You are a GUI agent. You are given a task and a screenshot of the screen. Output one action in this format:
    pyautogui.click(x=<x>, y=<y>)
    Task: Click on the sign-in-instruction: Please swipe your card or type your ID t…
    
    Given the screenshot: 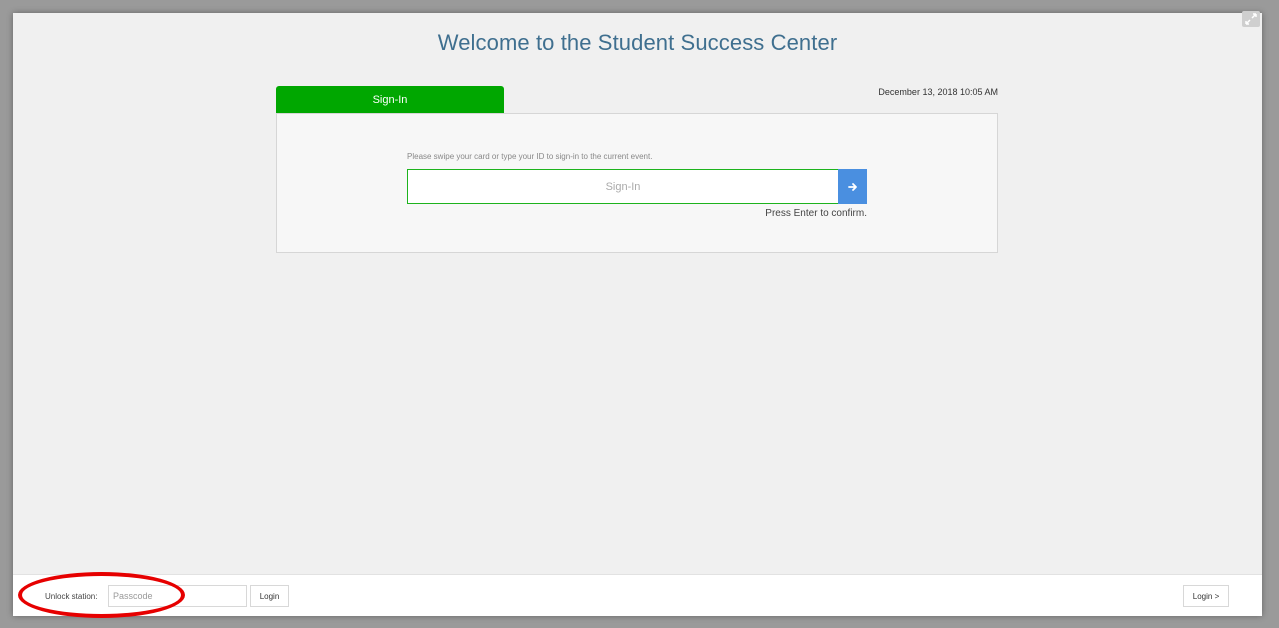 What is the action you would take?
    pyautogui.click(x=530, y=156)
    